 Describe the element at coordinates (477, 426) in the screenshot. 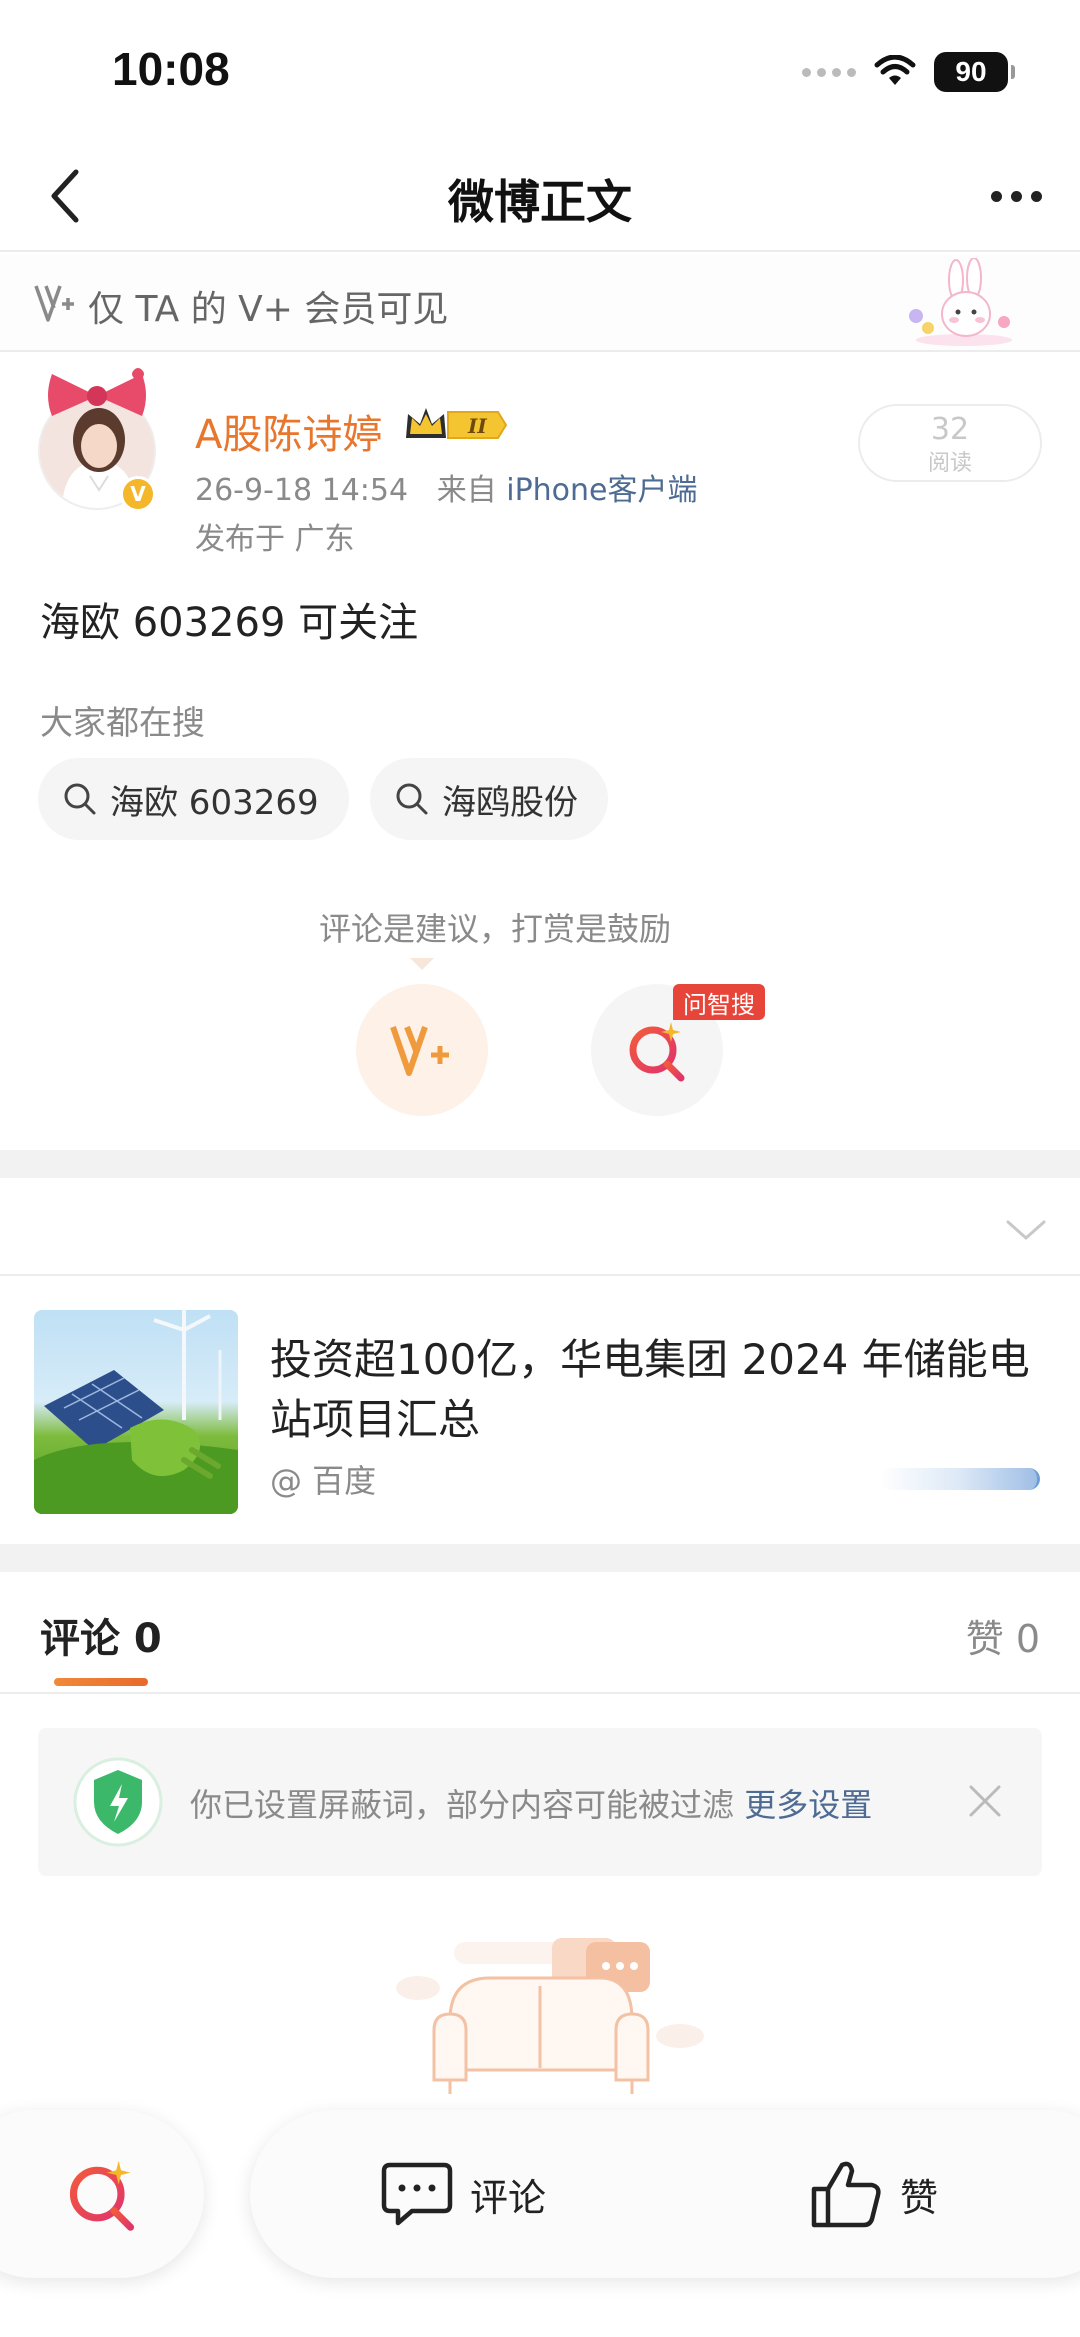

I see `svg-text: II` at that location.